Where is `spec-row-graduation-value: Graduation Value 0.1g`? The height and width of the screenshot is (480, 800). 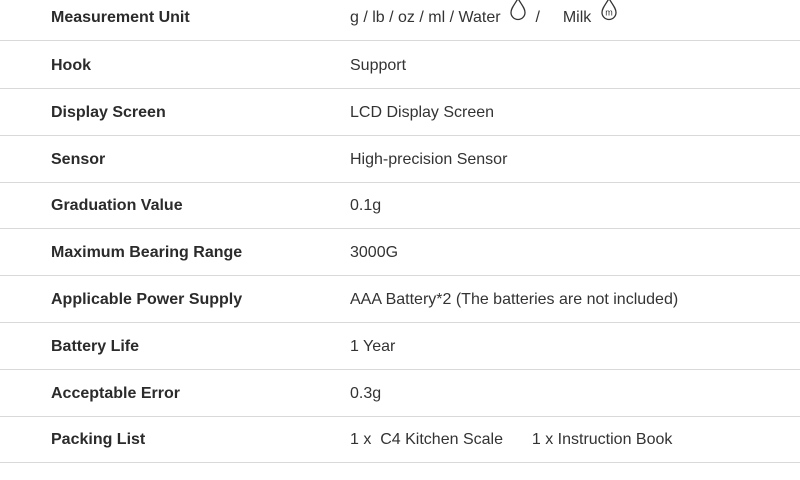
spec-row-graduation-value: Graduation Value 0.1g is located at coordinates (400, 206).